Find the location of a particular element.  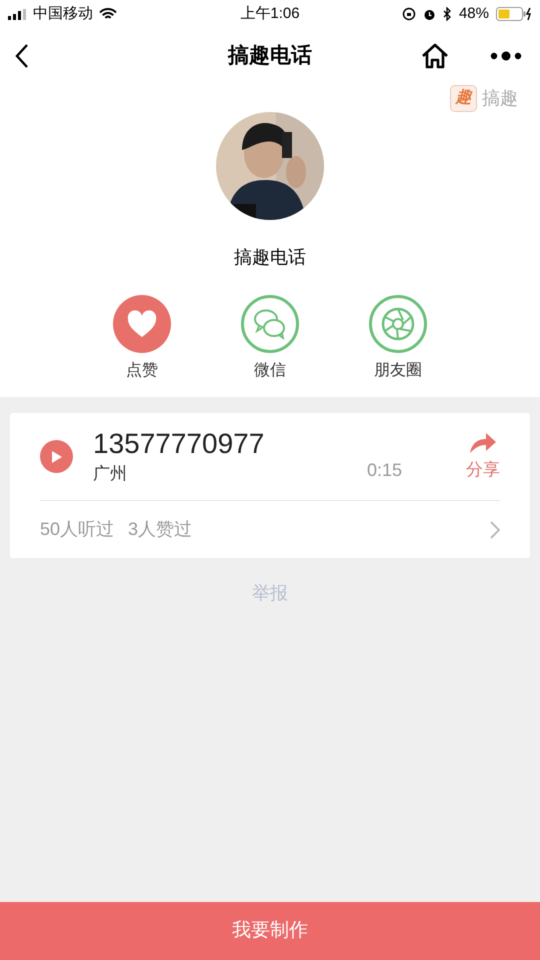

brand-name: 搞趣 is located at coordinates (500, 98).